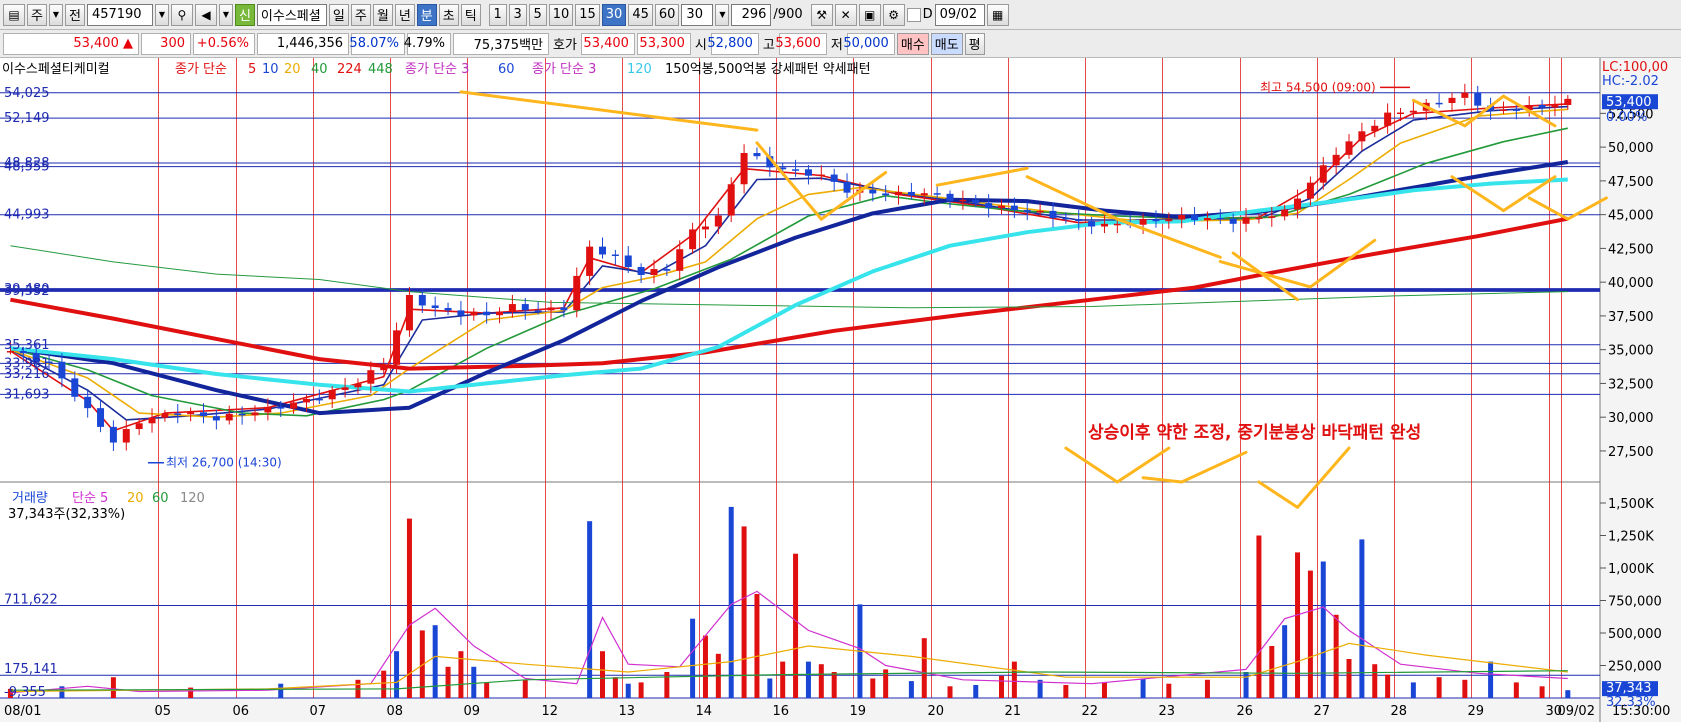 The image size is (1681, 722). What do you see at coordinates (380, 69) in the screenshot?
I see `legend-entry: 448` at bounding box center [380, 69].